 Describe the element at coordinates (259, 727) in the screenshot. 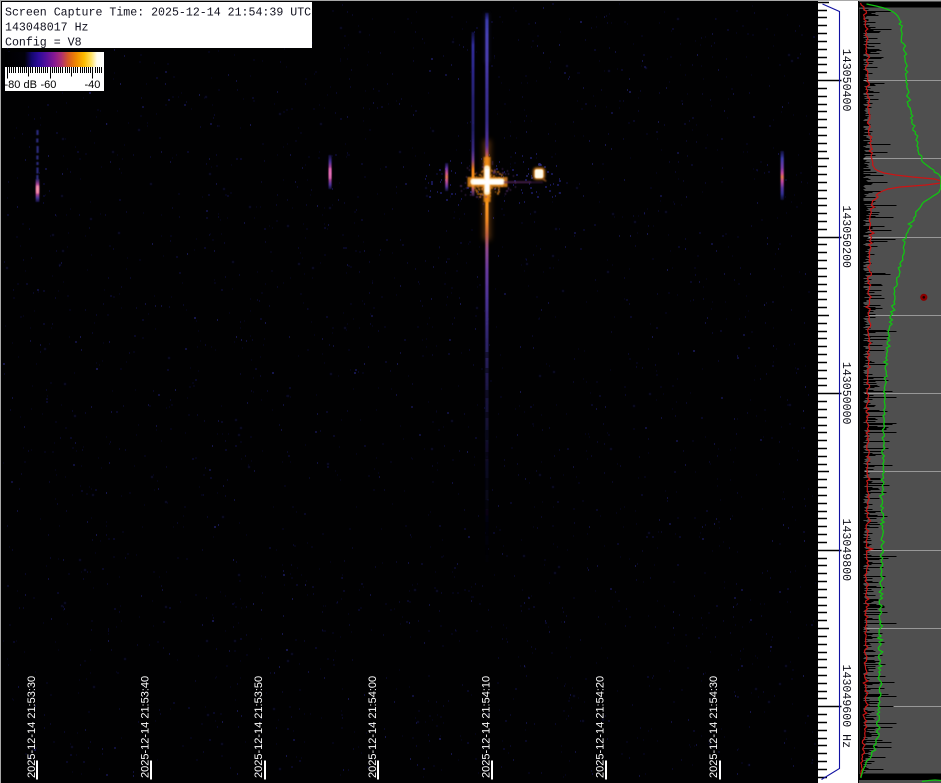

I see `svg-text: 2025-12-14 21:53:50` at that location.